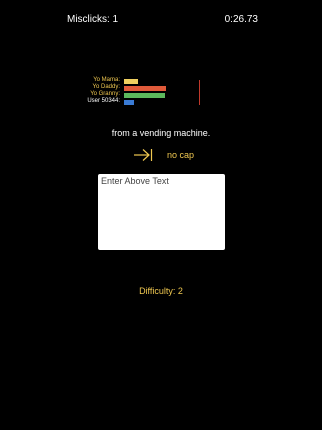 This screenshot has height=430, width=322. I want to click on mode-label: no cap, so click(181, 155).